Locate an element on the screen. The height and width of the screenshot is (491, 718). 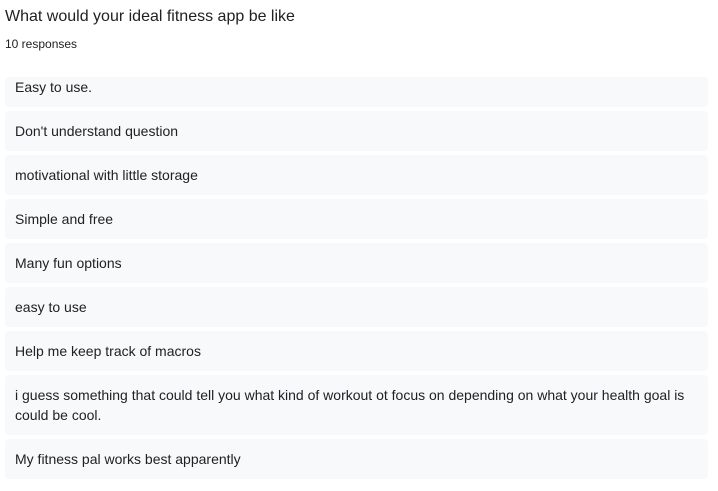
response-item: Simple and free is located at coordinates (356, 219).